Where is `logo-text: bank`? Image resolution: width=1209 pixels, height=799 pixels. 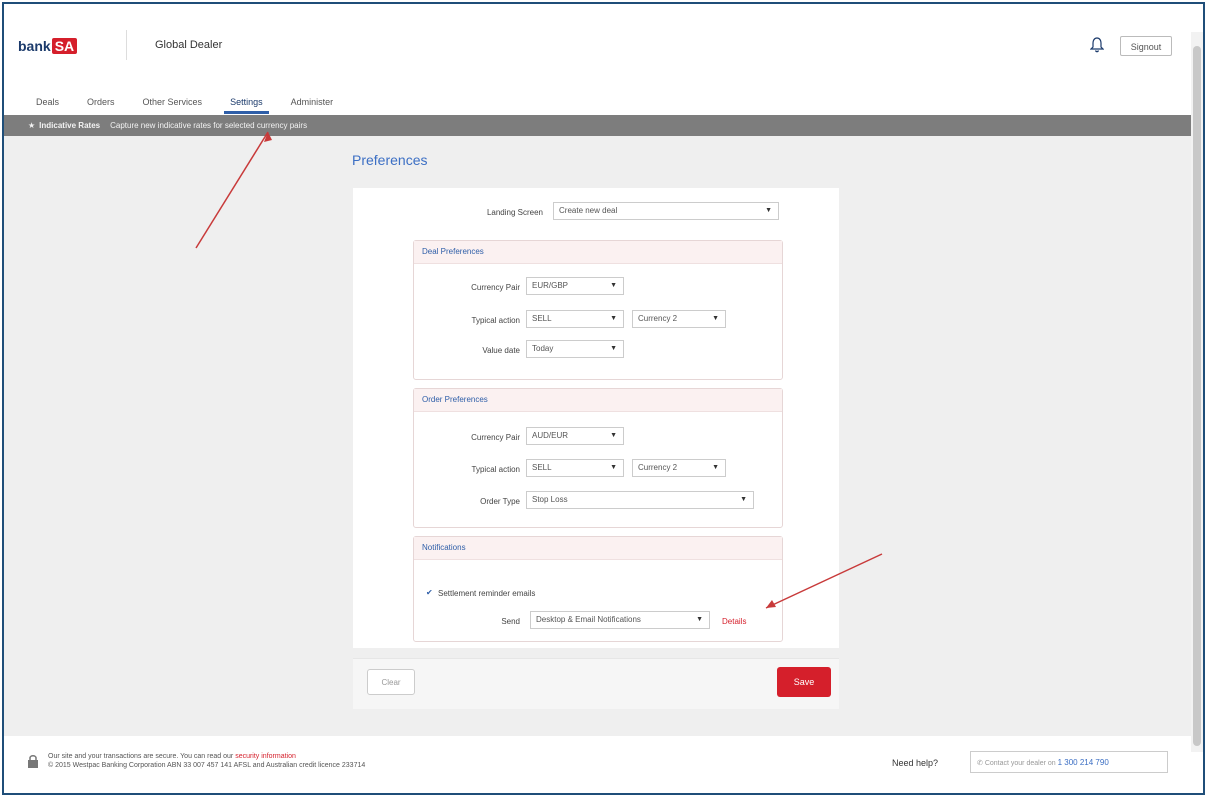
logo-text: bank is located at coordinates (34, 46).